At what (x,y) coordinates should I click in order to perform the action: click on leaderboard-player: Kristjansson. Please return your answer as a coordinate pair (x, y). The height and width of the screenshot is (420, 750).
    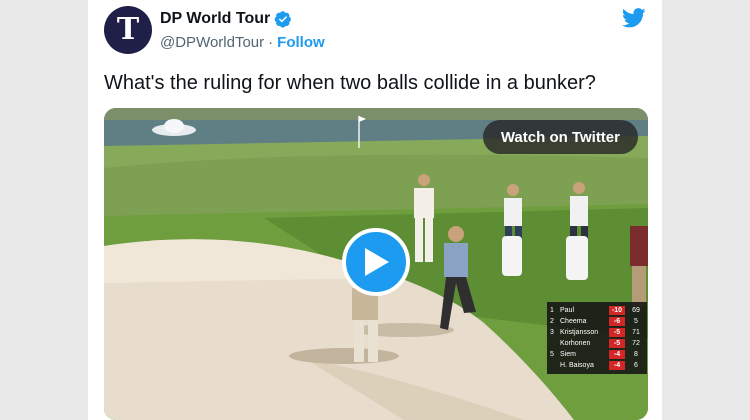
    Looking at the image, I should click on (579, 332).